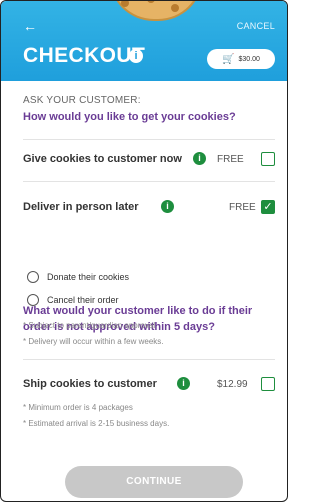 This screenshot has width=320, height=502. Describe the element at coordinates (242, 207) in the screenshot. I see `deliver-later-price: FREE` at that location.